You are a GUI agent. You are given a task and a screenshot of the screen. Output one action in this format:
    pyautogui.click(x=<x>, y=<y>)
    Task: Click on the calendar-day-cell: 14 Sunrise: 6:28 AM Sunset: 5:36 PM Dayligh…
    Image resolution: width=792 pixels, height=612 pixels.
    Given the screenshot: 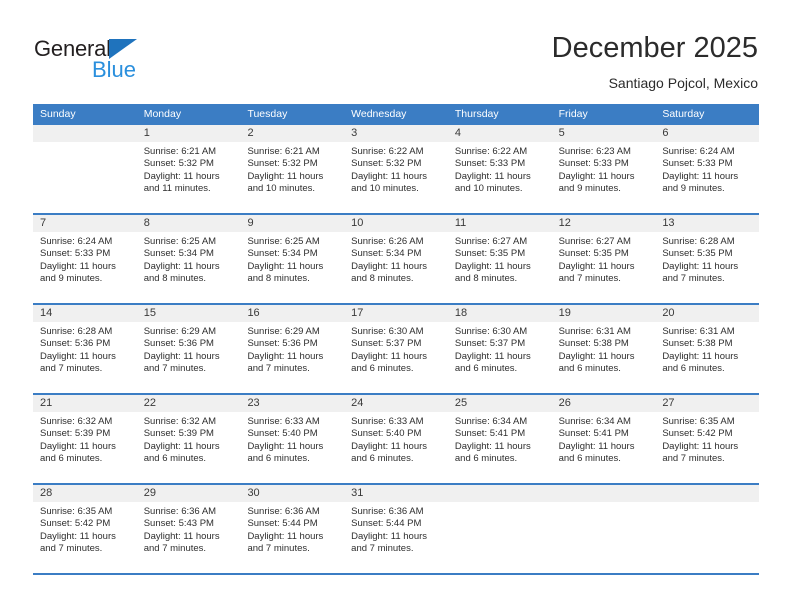 What is the action you would take?
    pyautogui.click(x=85, y=349)
    